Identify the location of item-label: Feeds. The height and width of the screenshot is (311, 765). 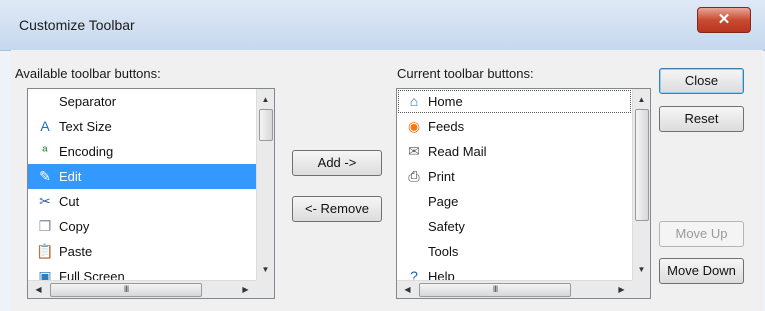
(446, 126).